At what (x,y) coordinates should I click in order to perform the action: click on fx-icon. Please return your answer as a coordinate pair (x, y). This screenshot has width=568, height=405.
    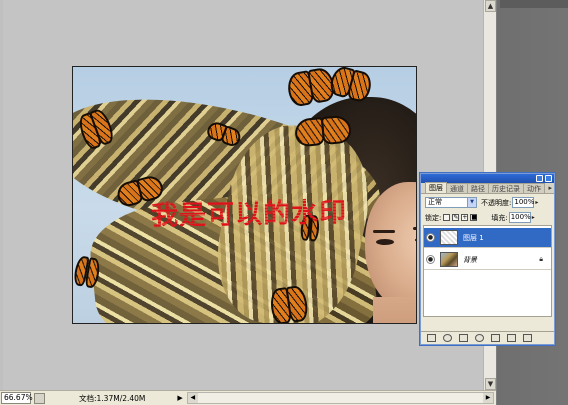
    Looking at the image, I should click on (447, 338).